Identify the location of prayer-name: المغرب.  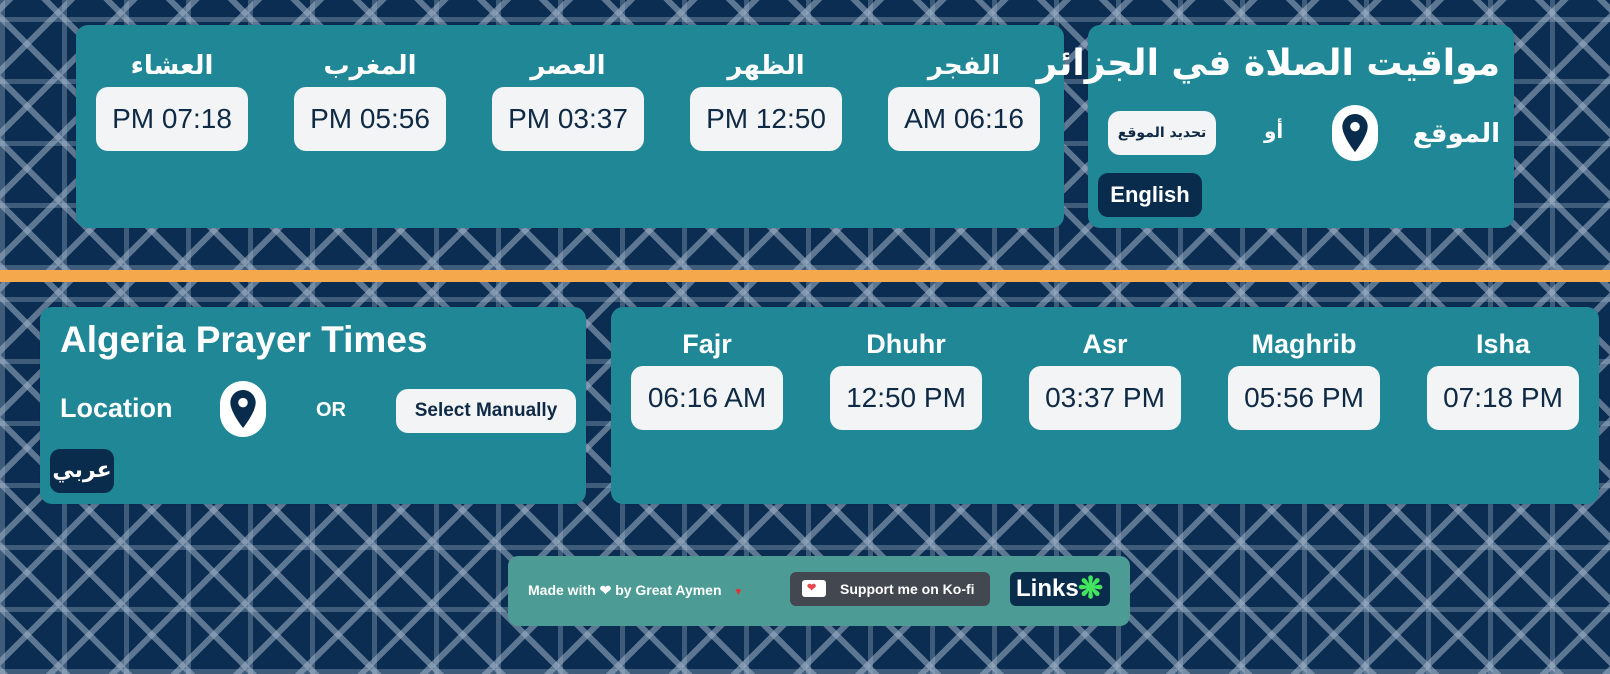
(370, 66).